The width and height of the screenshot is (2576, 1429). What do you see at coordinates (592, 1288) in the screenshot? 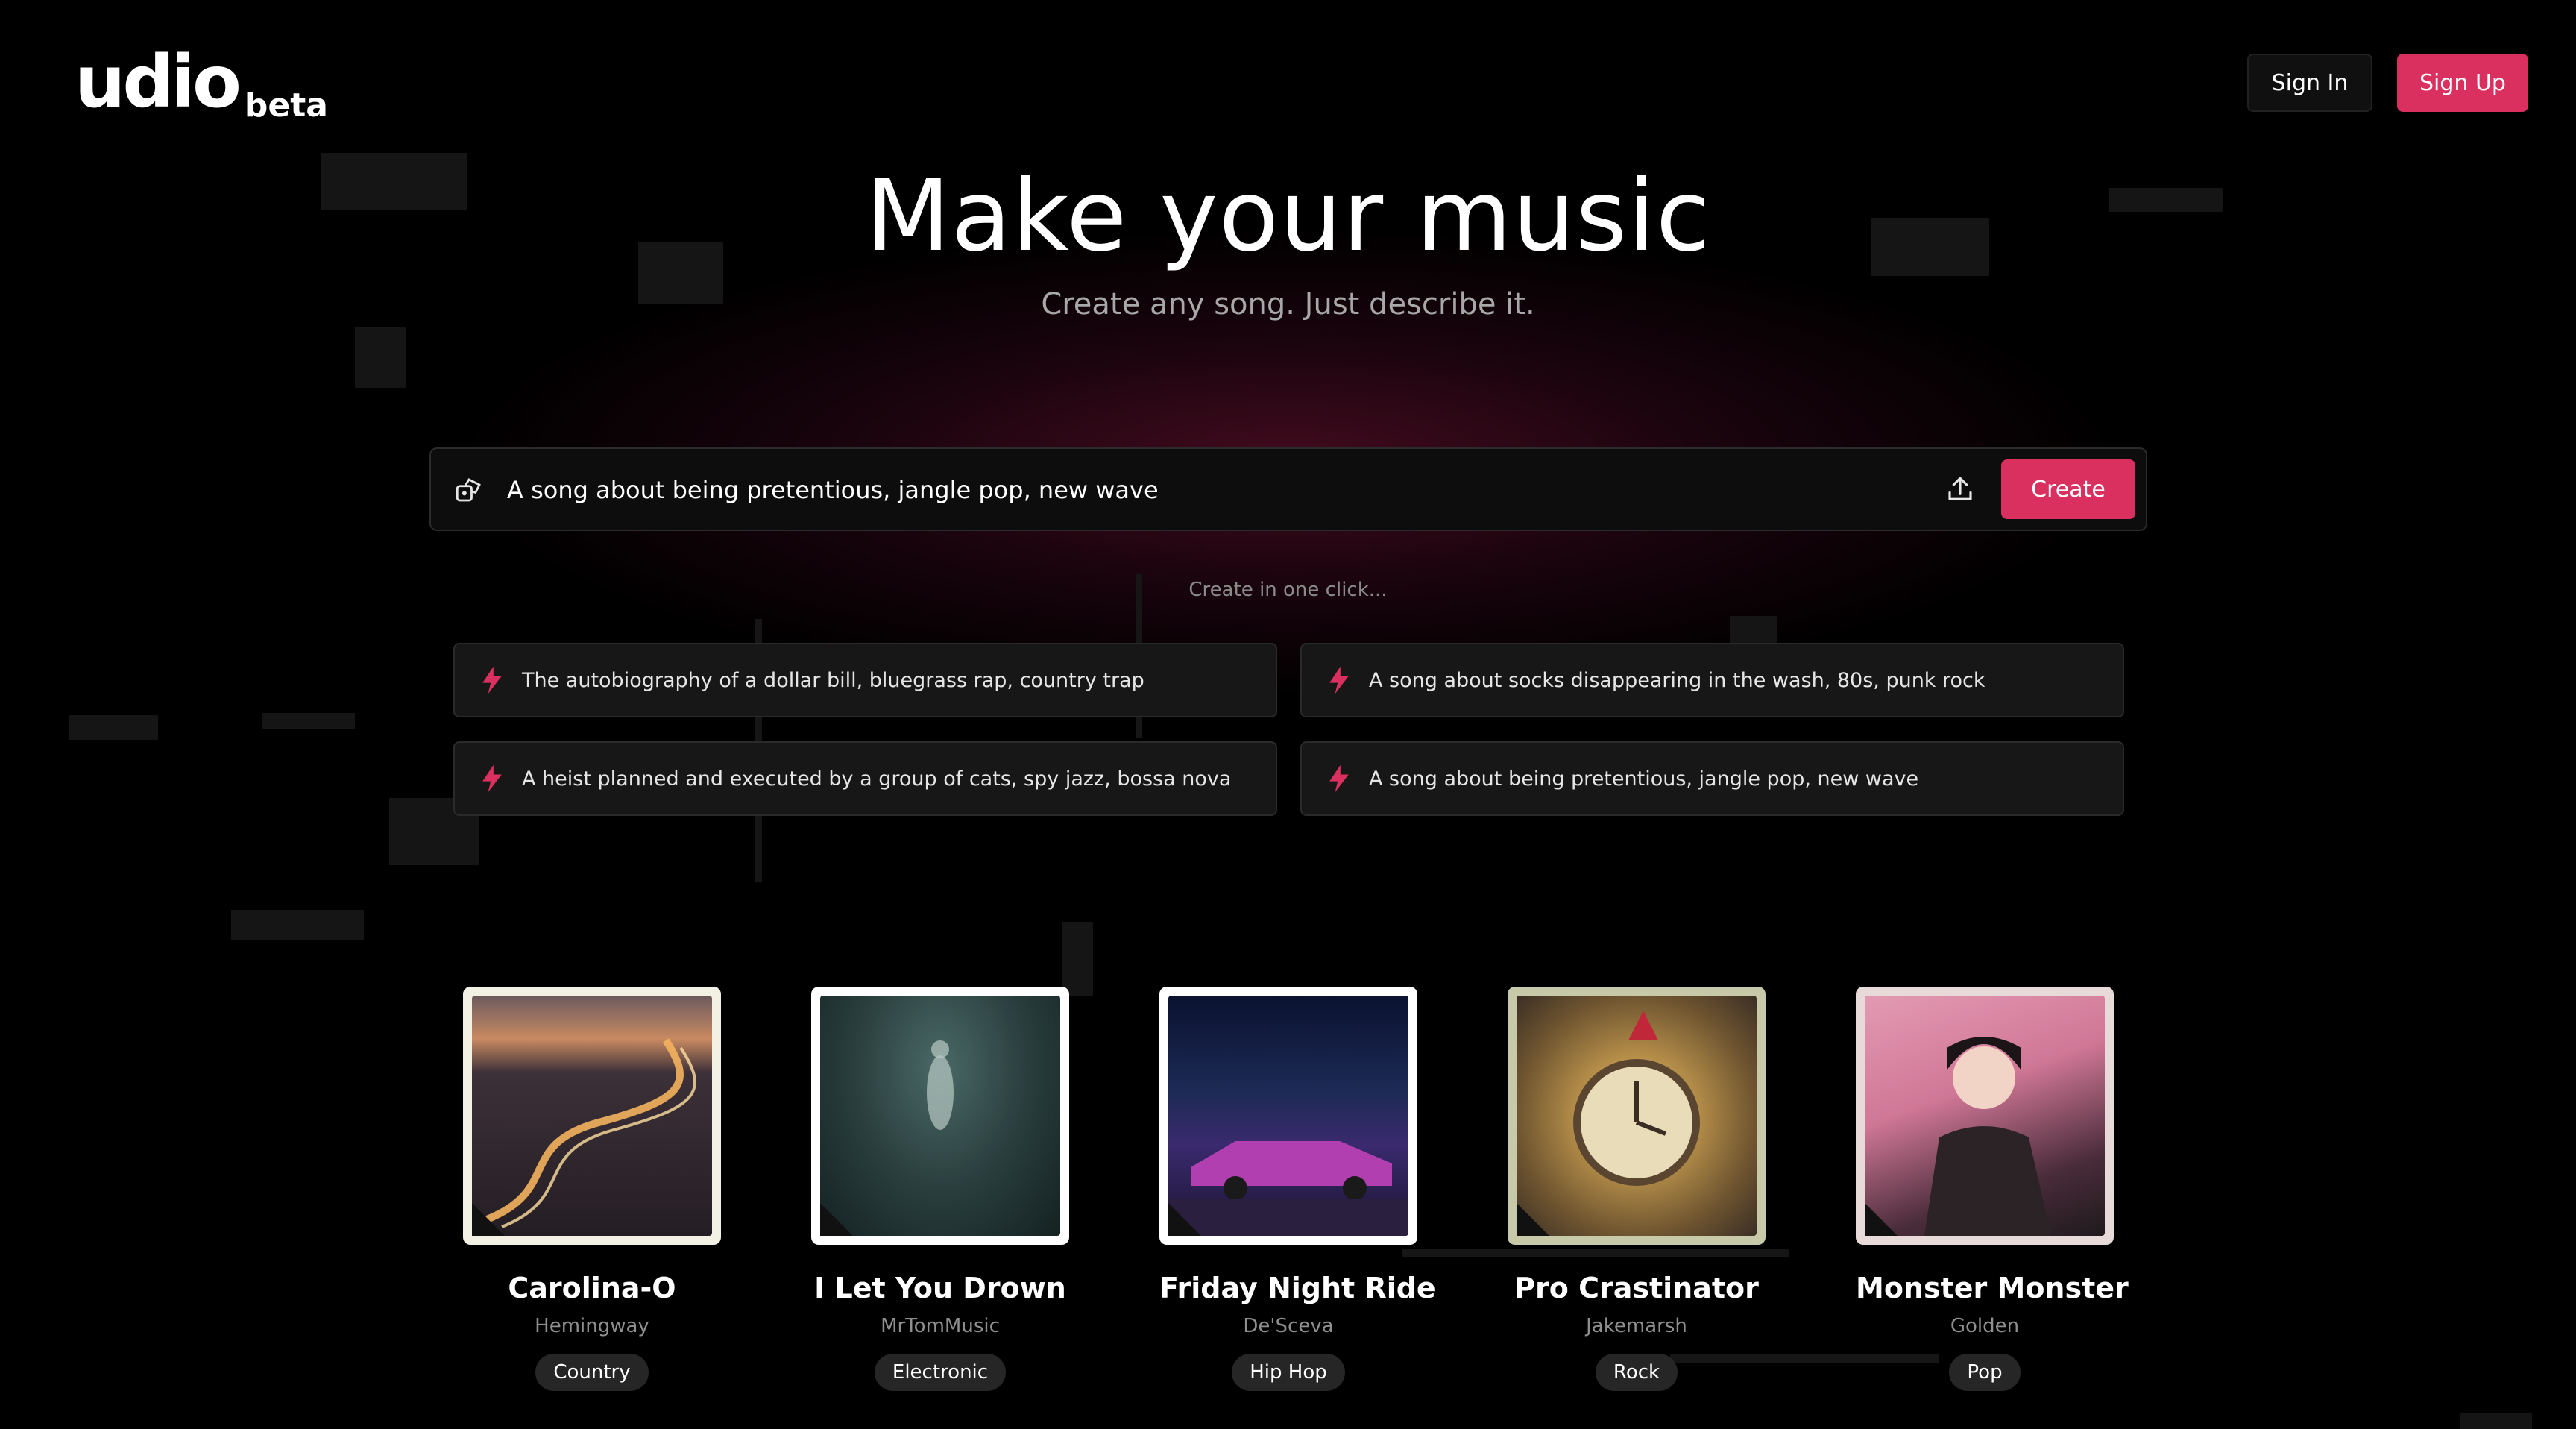
I see `song-title: Carolina-O` at bounding box center [592, 1288].